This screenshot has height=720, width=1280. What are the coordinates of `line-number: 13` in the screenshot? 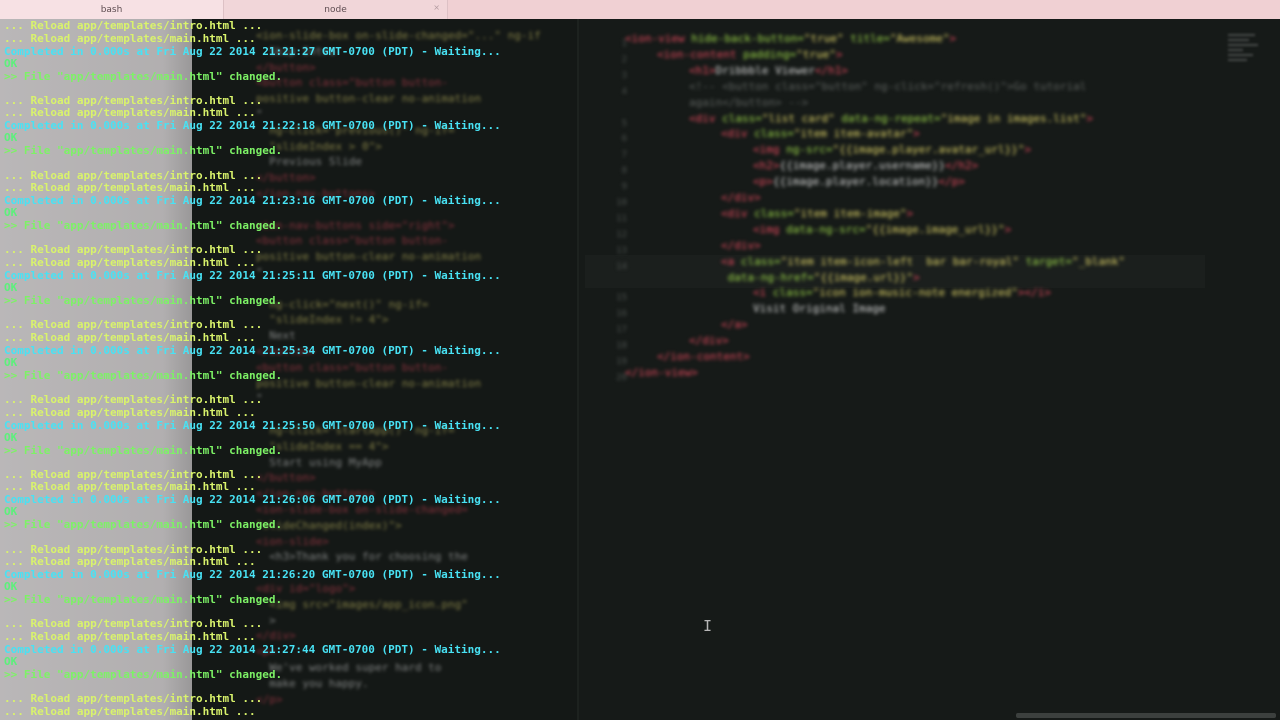 It's located at (621, 250).